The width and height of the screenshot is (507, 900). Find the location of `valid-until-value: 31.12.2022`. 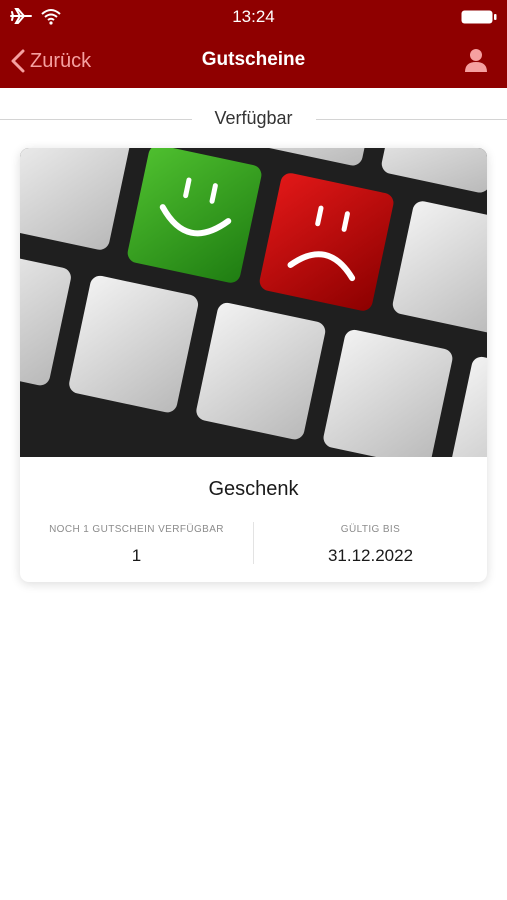

valid-until-value: 31.12.2022 is located at coordinates (370, 555).